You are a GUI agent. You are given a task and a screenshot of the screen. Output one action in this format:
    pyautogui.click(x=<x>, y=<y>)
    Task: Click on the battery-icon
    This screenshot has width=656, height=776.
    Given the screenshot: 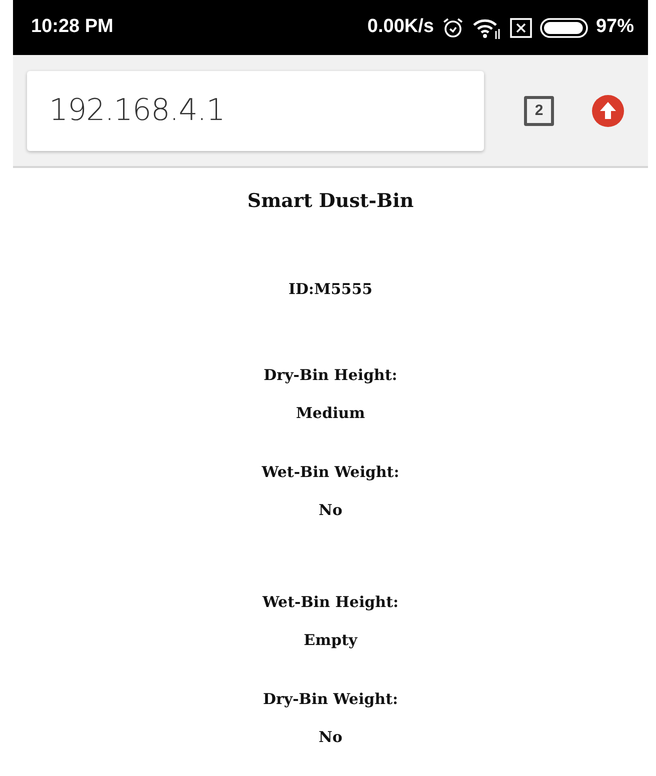 What is the action you would take?
    pyautogui.click(x=564, y=27)
    